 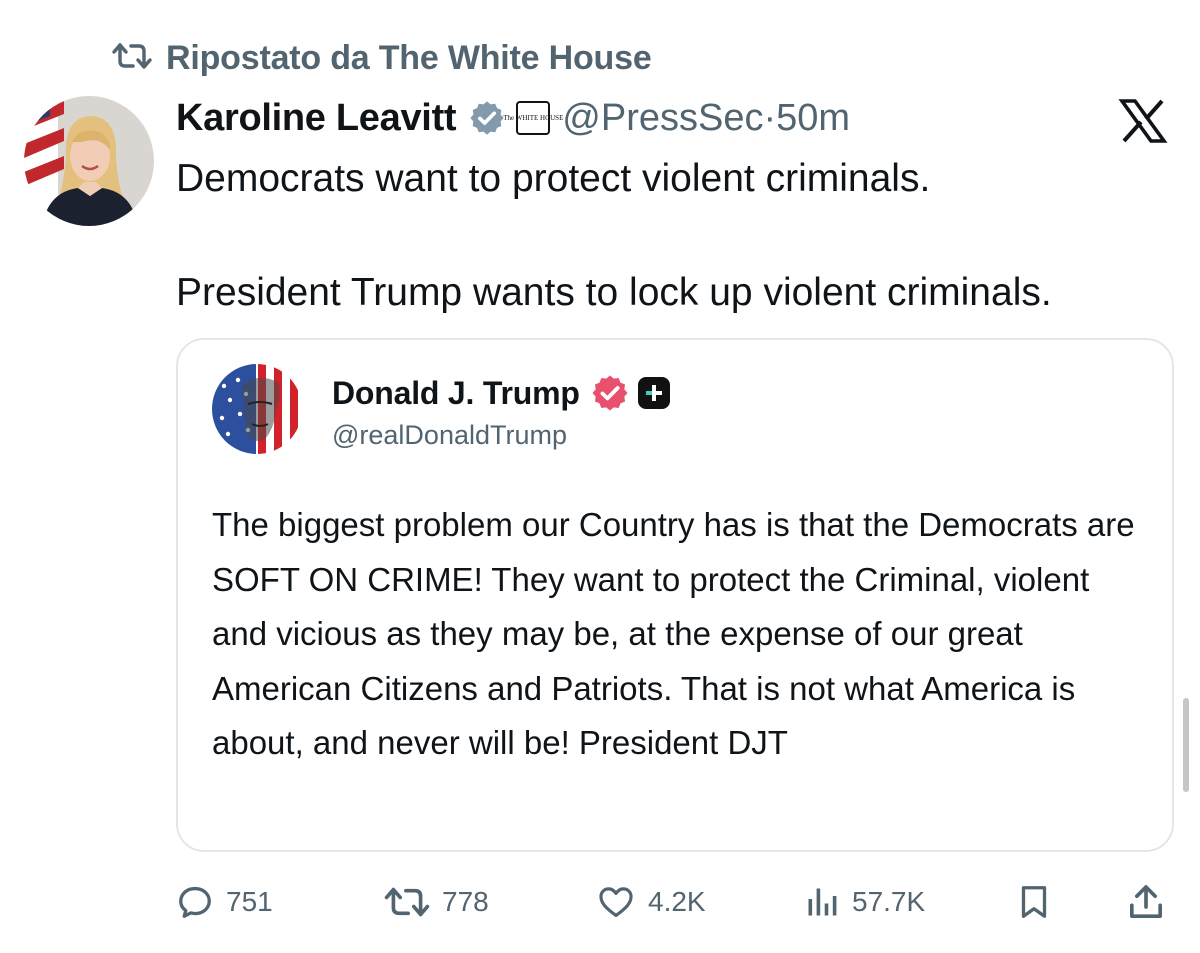 I want to click on repost-label: Ripostato da The White House, so click(x=409, y=57).